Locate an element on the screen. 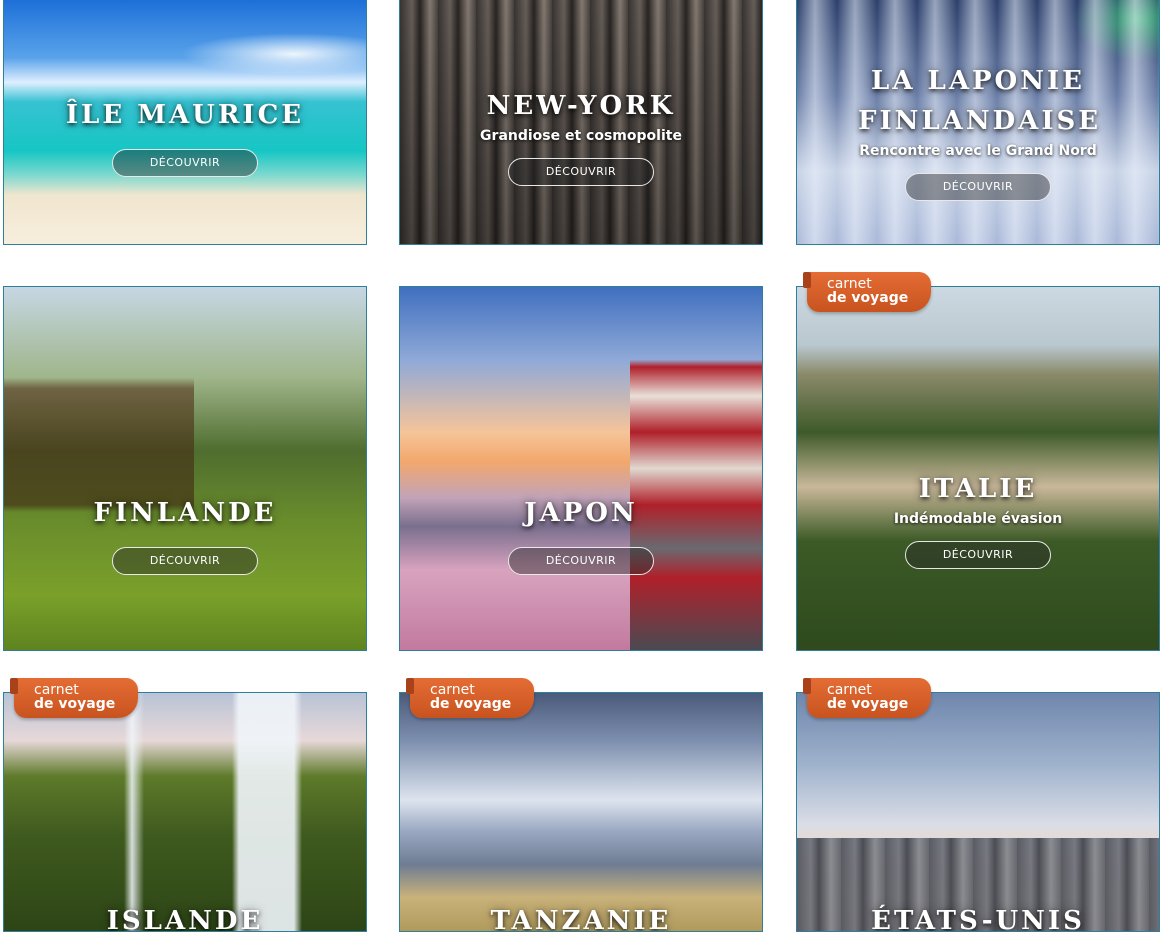  card-subtitle: Rencontre avec le Grand Nord is located at coordinates (978, 150).